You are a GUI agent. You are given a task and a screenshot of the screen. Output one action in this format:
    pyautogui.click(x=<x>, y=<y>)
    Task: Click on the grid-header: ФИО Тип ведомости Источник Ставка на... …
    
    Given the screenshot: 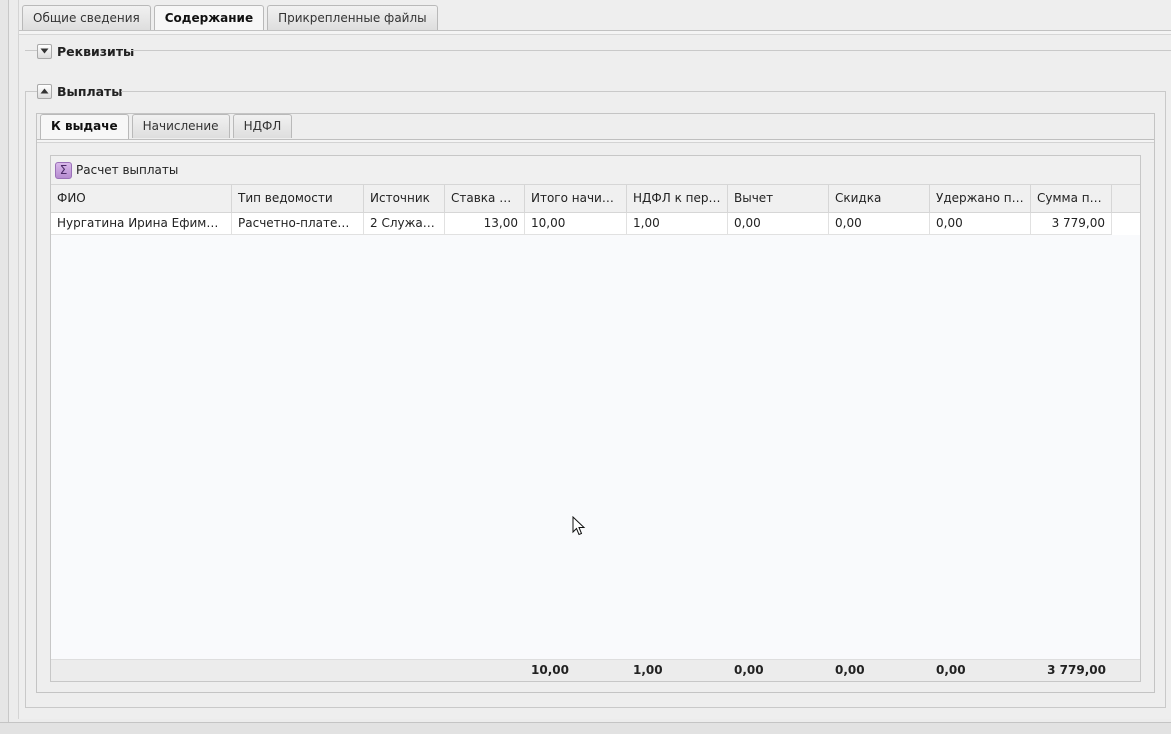 What is the action you would take?
    pyautogui.click(x=595, y=199)
    